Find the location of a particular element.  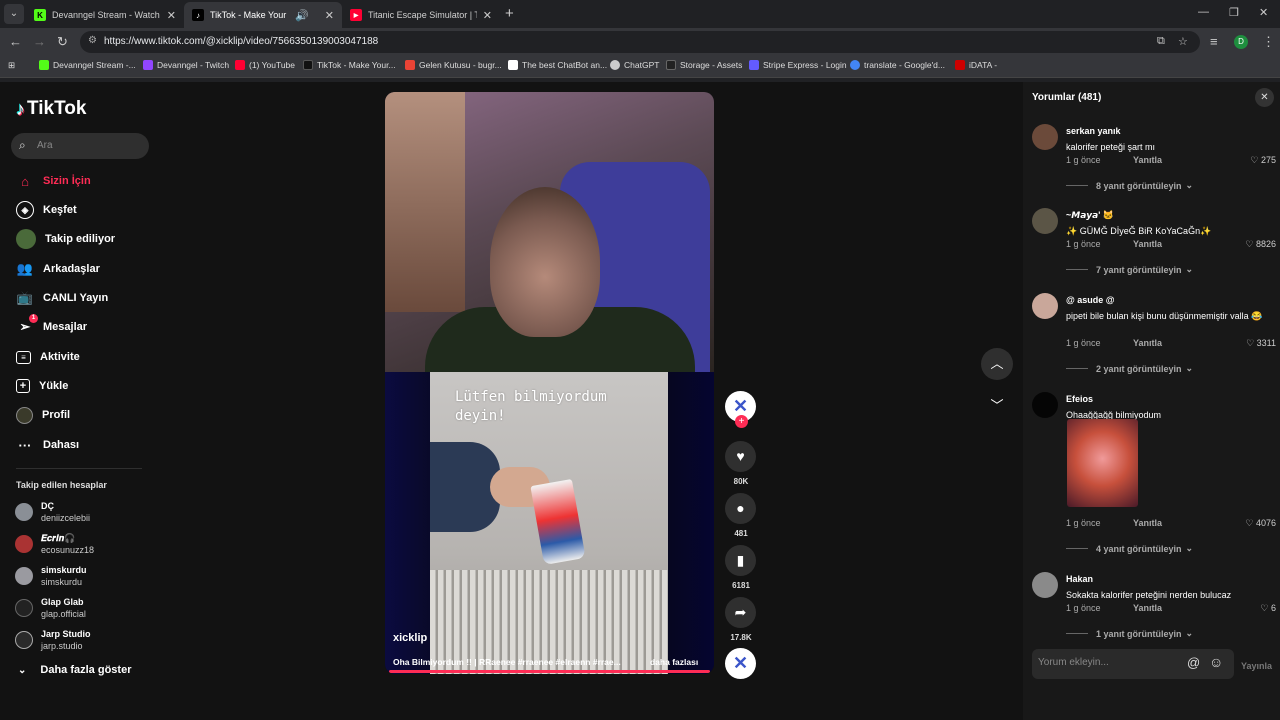

view-replies-button: 7 yanıt görüntüleyin ⌄ is located at coordinates (1129, 269).